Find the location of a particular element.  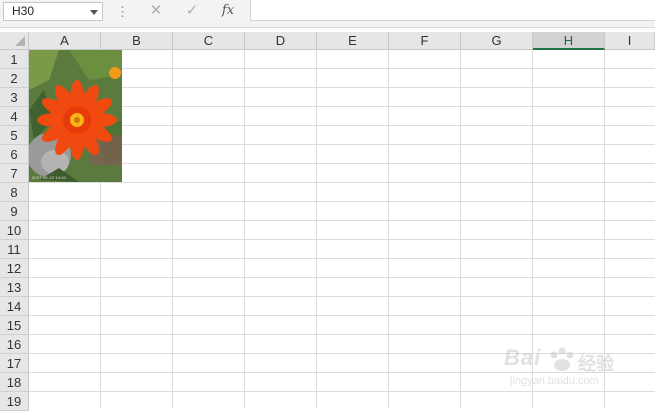

flower-image is located at coordinates (75, 116).